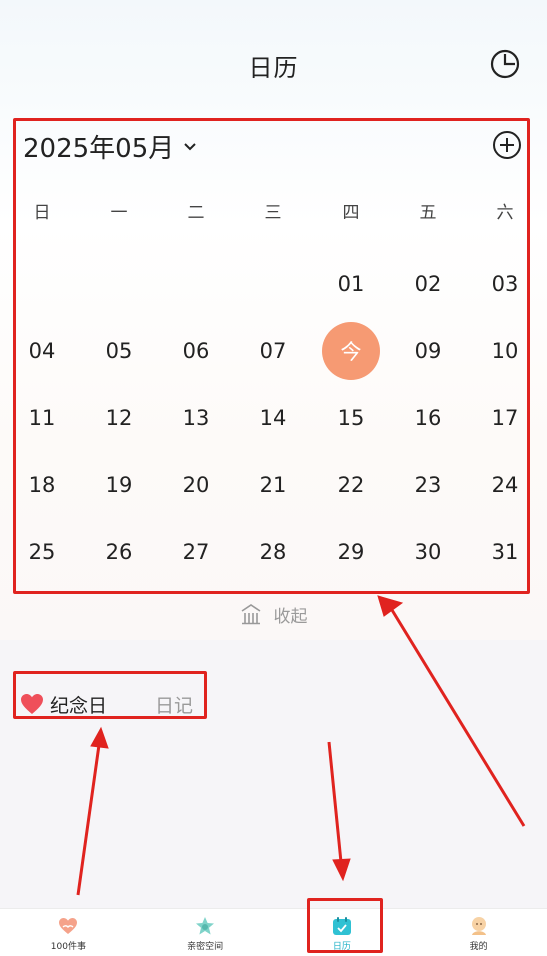 The width and height of the screenshot is (547, 956). I want to click on weekday-label: 三, so click(273, 213).